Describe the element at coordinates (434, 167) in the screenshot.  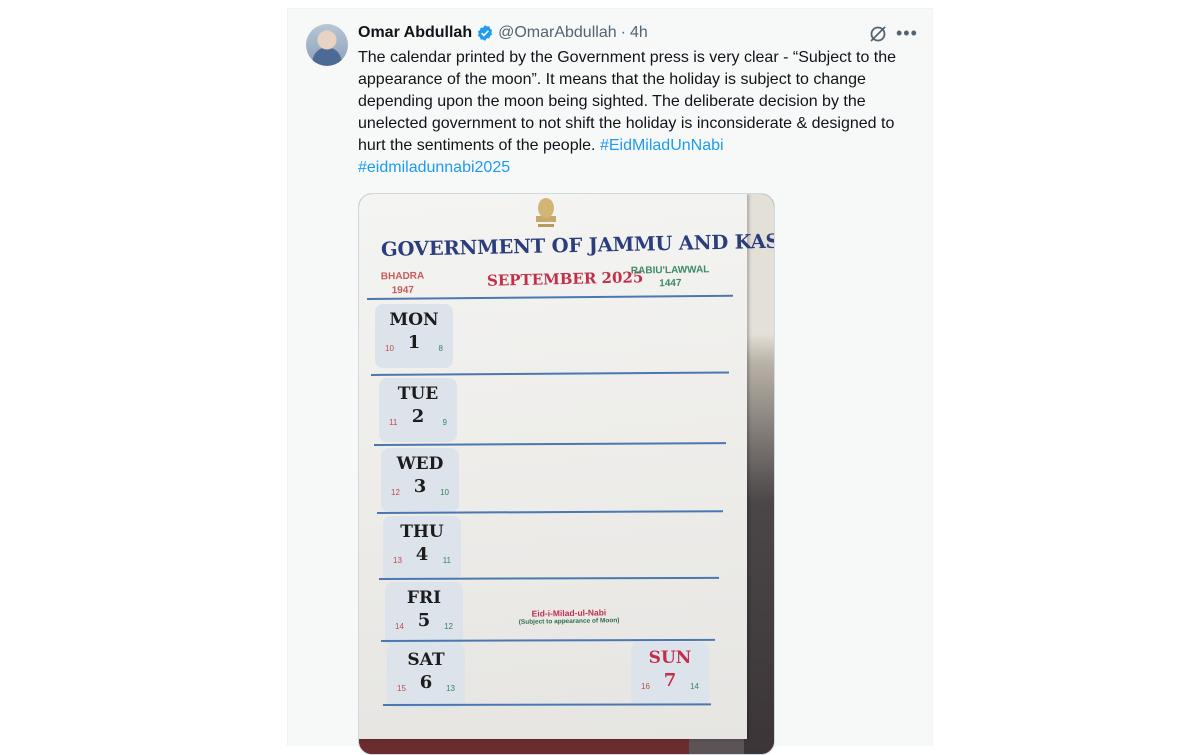
I see `hashtag-link: #eidmiladunnabi2025` at that location.